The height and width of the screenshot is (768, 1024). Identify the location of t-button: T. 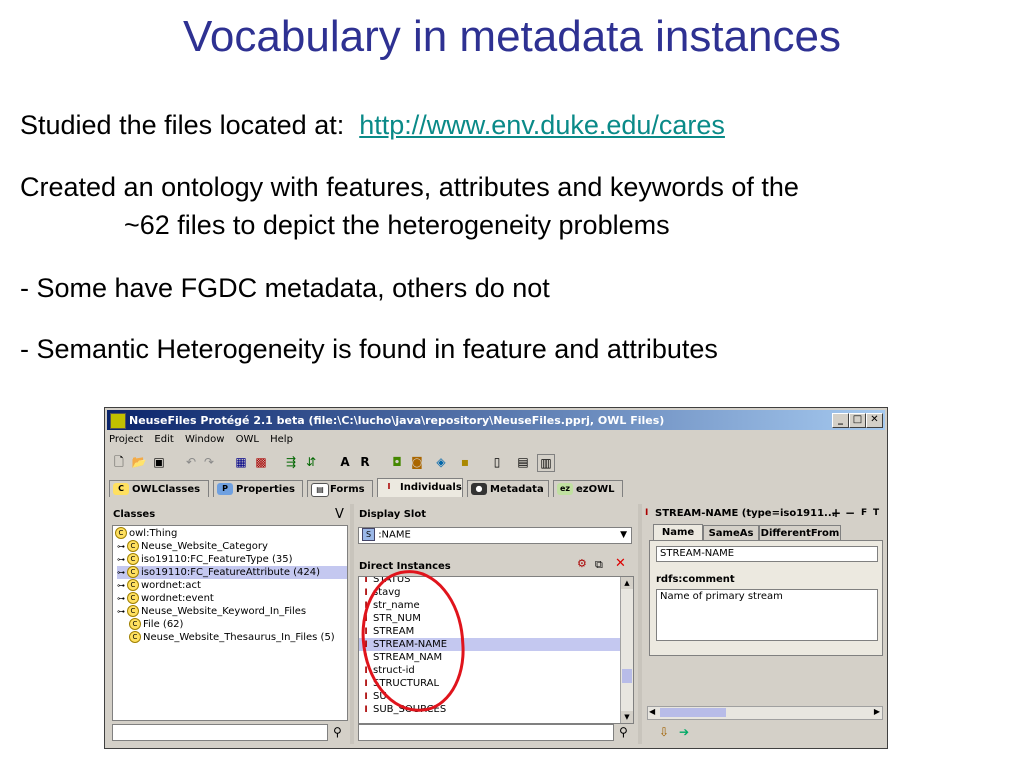
(876, 513).